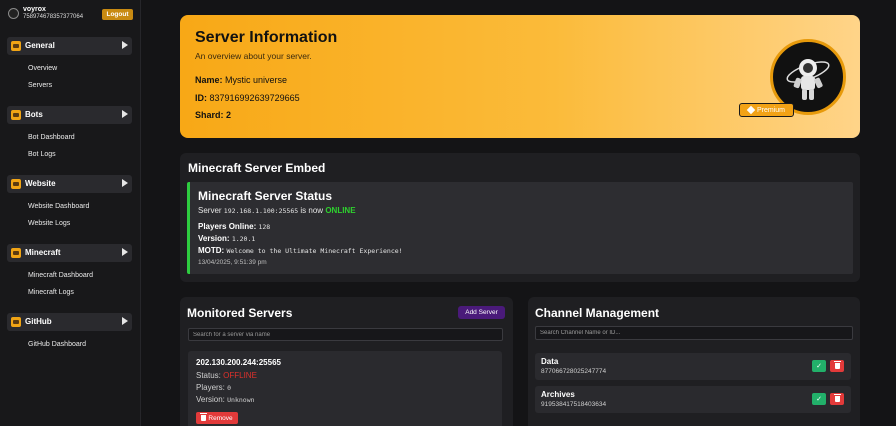 The image size is (896, 426). Describe the element at coordinates (209, 115) in the screenshot. I see `server-shard-label: Shard:` at that location.